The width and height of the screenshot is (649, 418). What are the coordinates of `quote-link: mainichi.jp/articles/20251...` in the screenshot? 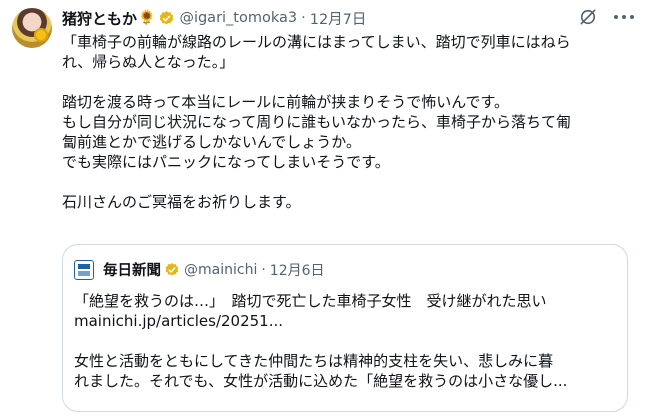 It's located at (179, 321).